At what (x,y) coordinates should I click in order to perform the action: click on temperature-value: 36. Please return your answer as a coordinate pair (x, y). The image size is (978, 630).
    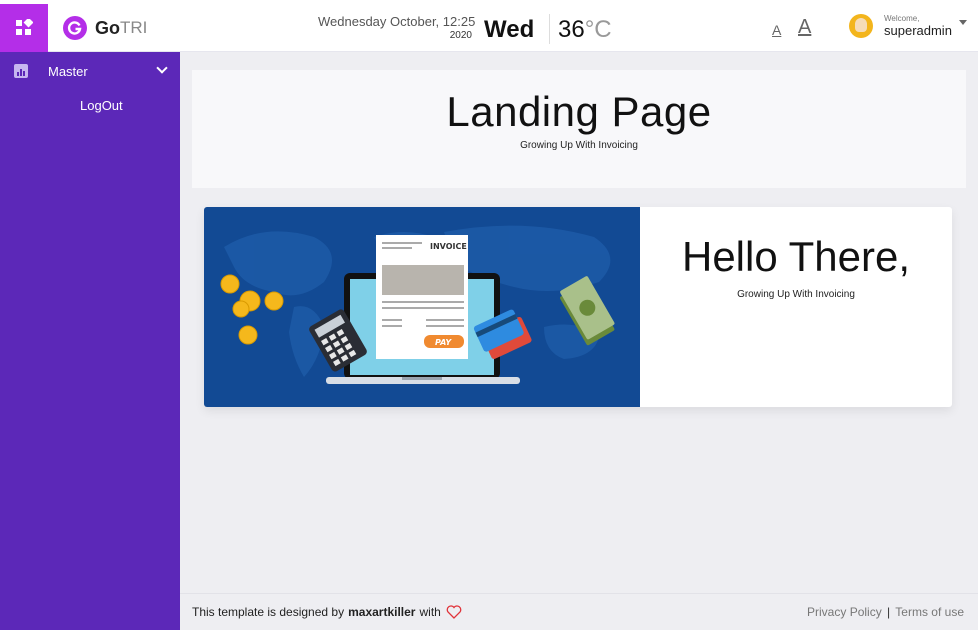
    Looking at the image, I should click on (571, 29).